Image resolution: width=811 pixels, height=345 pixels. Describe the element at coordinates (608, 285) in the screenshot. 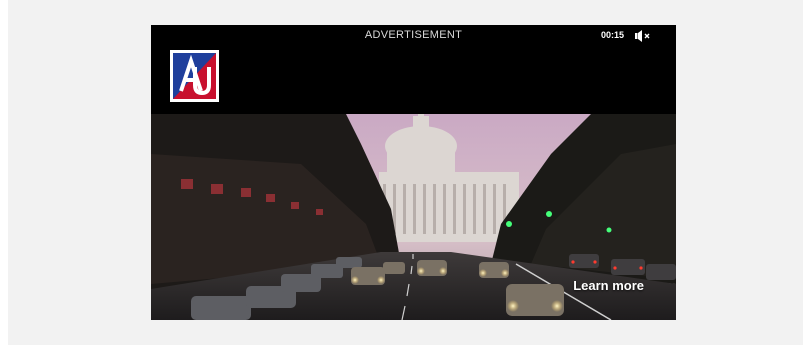

I see `learn-more-link: Learn more` at that location.